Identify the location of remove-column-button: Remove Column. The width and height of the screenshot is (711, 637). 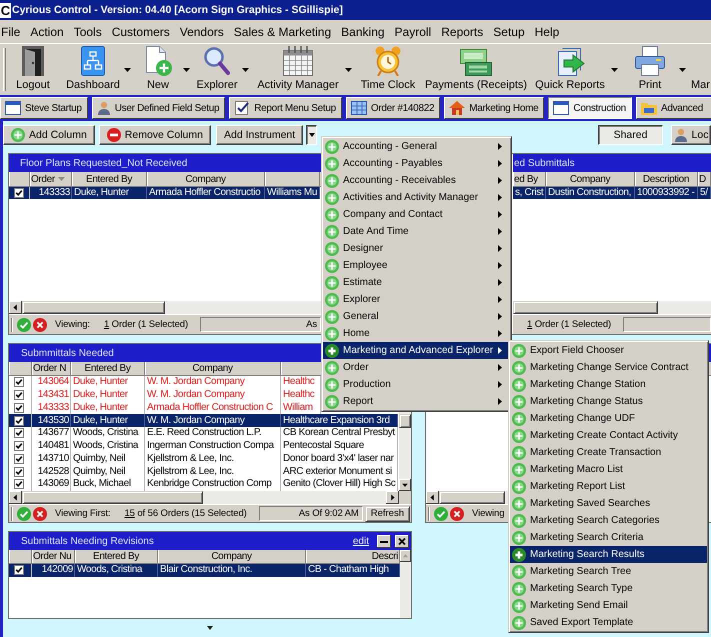
(154, 135).